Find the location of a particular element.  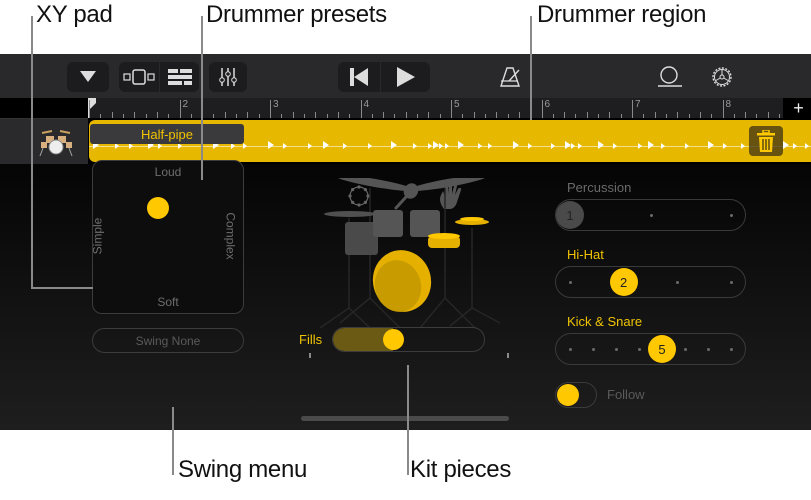

loop-icon is located at coordinates (670, 76).